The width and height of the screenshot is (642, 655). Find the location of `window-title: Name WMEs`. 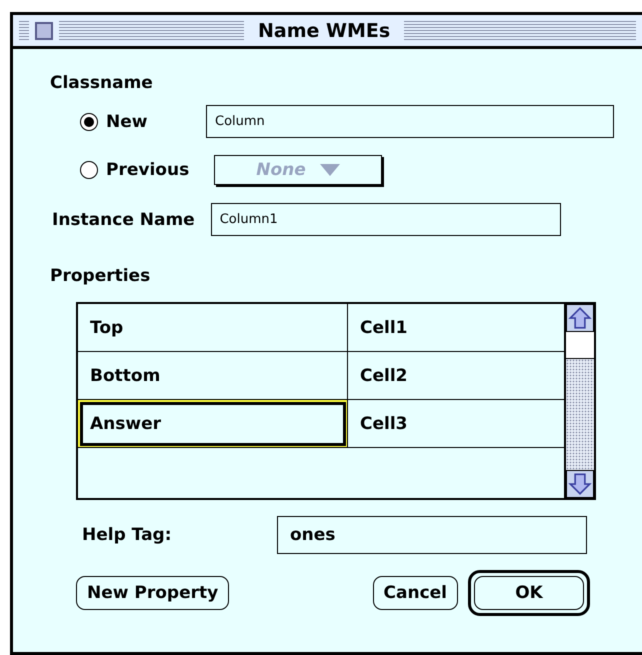

window-title: Name WMEs is located at coordinates (324, 31).